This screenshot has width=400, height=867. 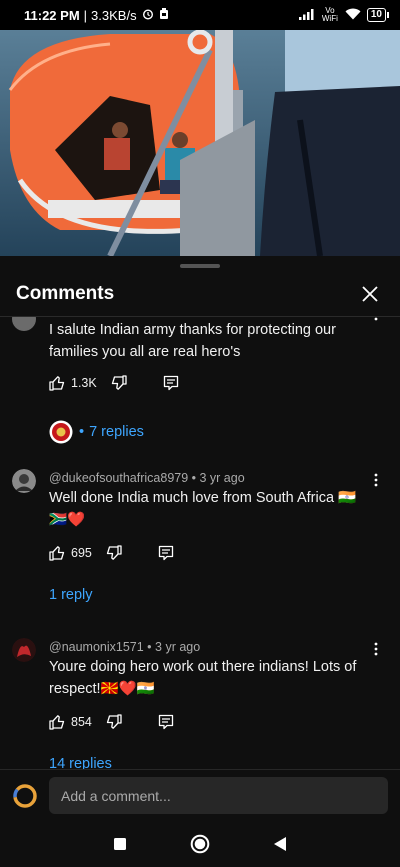 I want to click on comment-author-meta: @naumonix1571 • 3 yr ago, so click(x=125, y=647).